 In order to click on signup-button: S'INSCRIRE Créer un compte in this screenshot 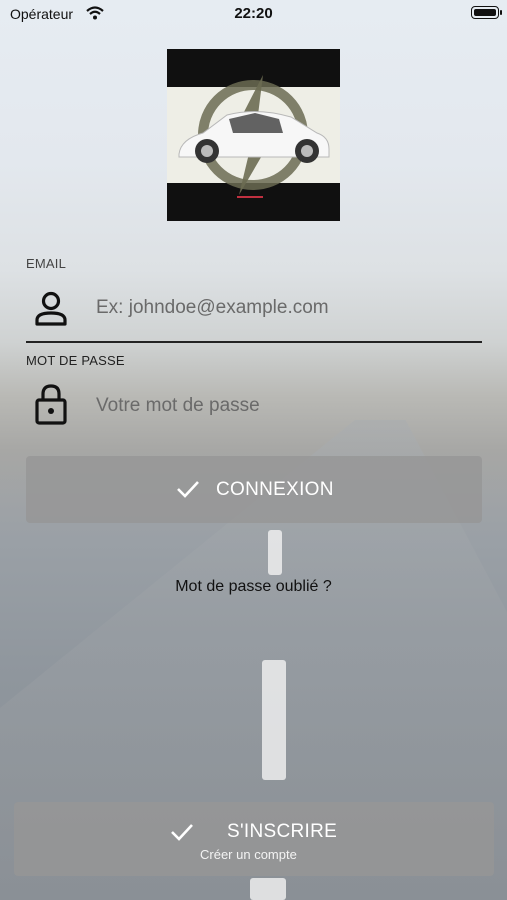, I will do `click(254, 839)`.